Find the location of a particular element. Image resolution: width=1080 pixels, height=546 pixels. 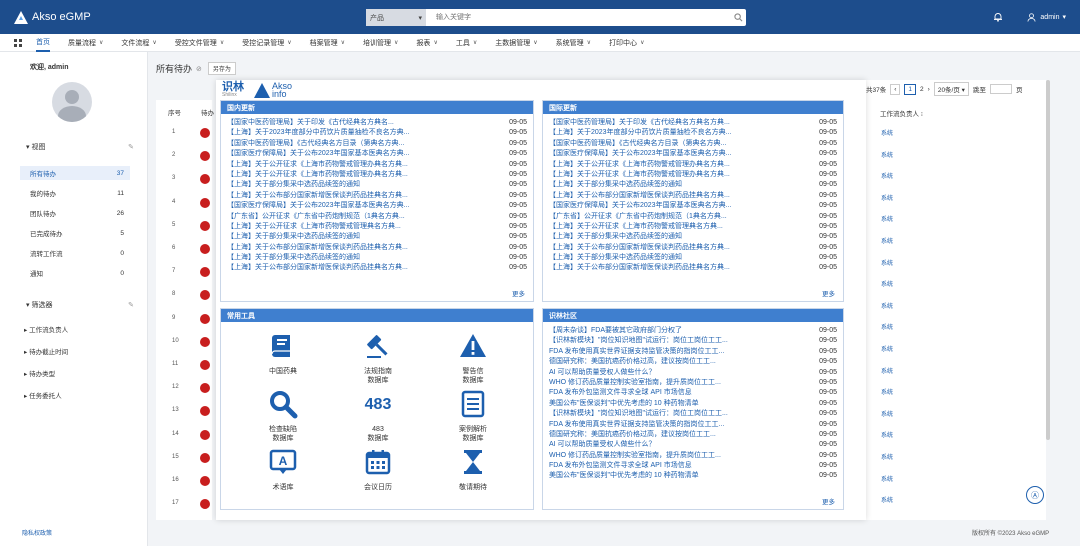

news-title: 【周末杂谈】FDA要被其它政府部门分权了 is located at coordinates (673, 331).